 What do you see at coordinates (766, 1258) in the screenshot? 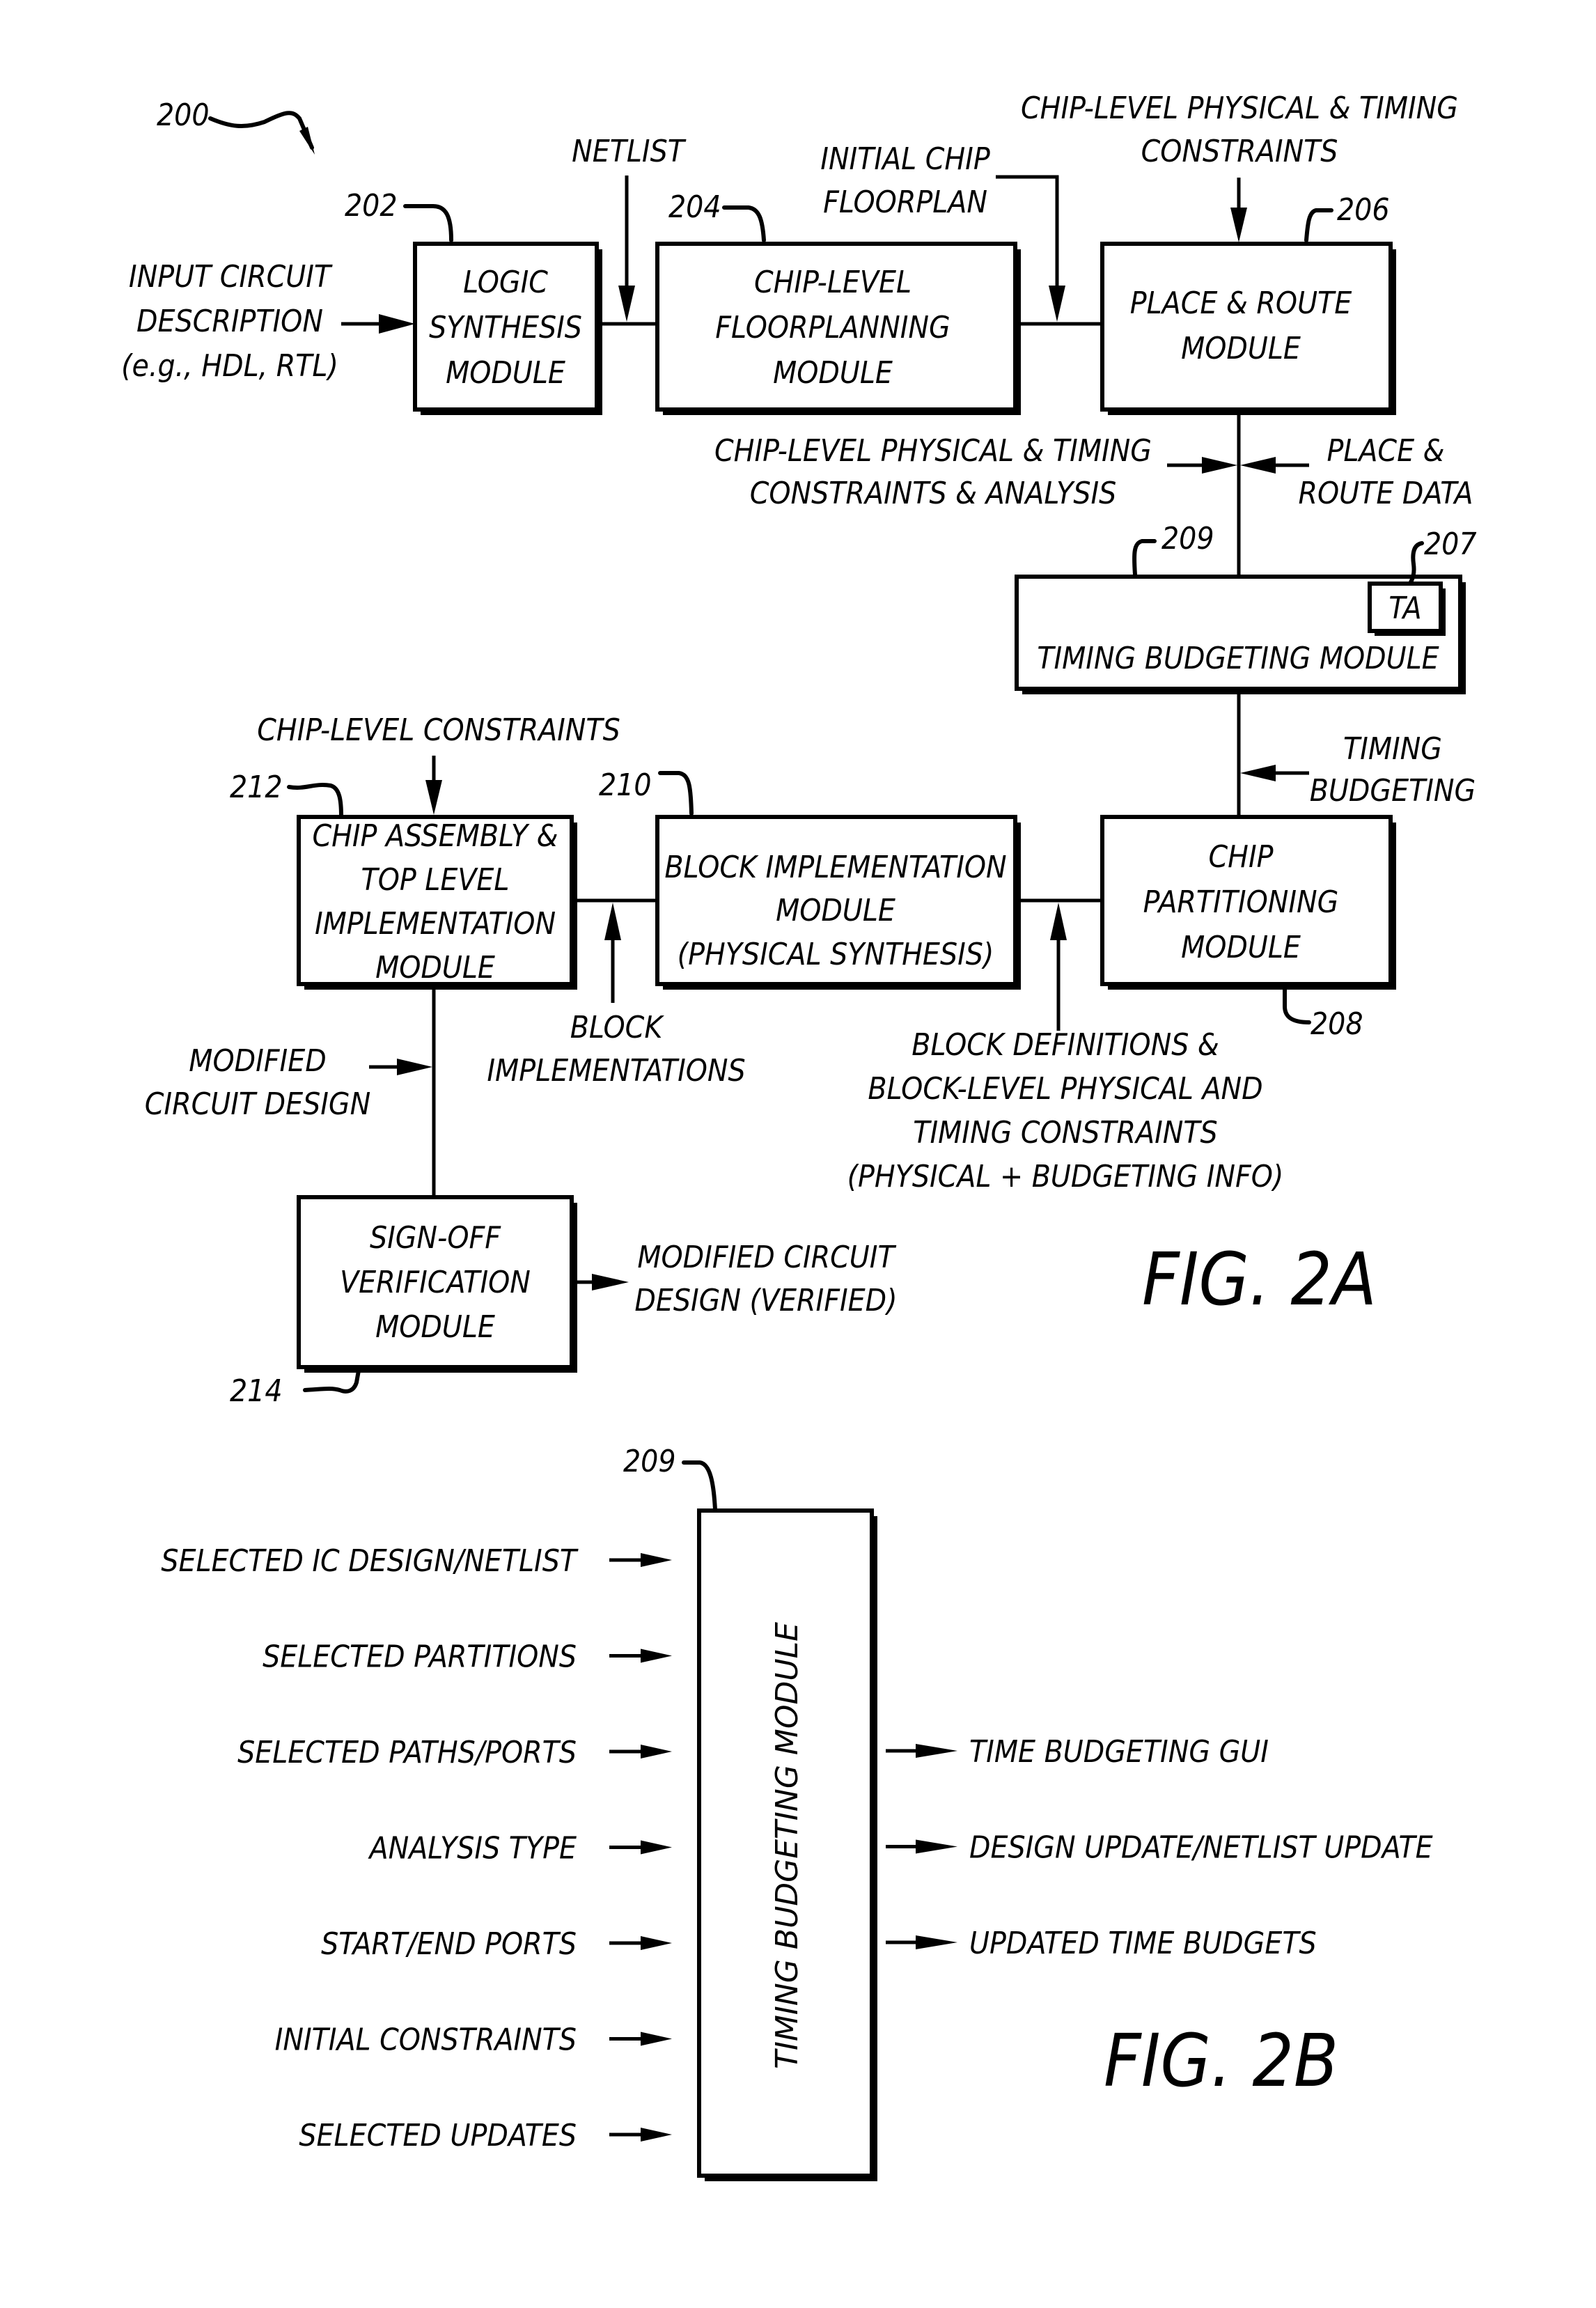
I see `verified-design-line-1: MODIFIED CIRCUIT` at bounding box center [766, 1258].